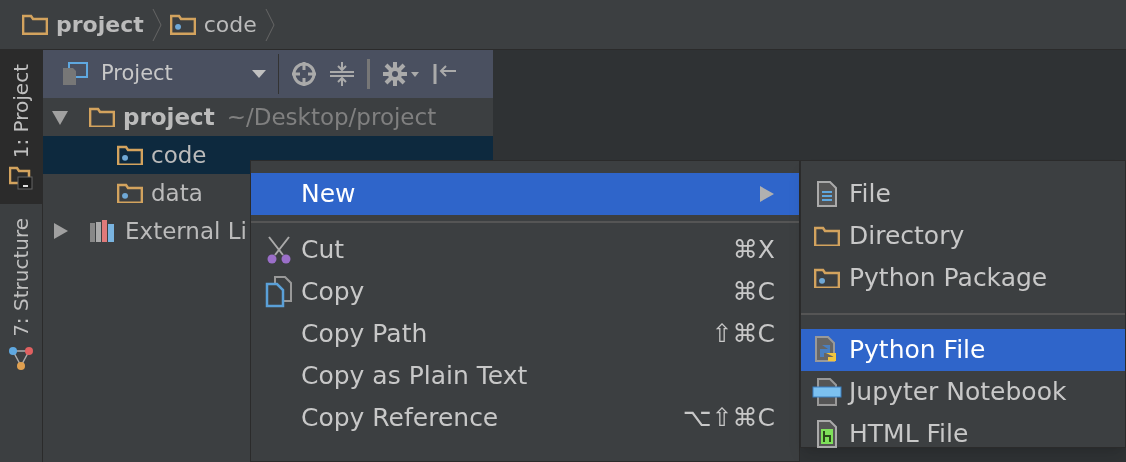 The width and height of the screenshot is (1126, 462). Describe the element at coordinates (917, 350) in the screenshot. I see `menu-item-label: Python File` at that location.